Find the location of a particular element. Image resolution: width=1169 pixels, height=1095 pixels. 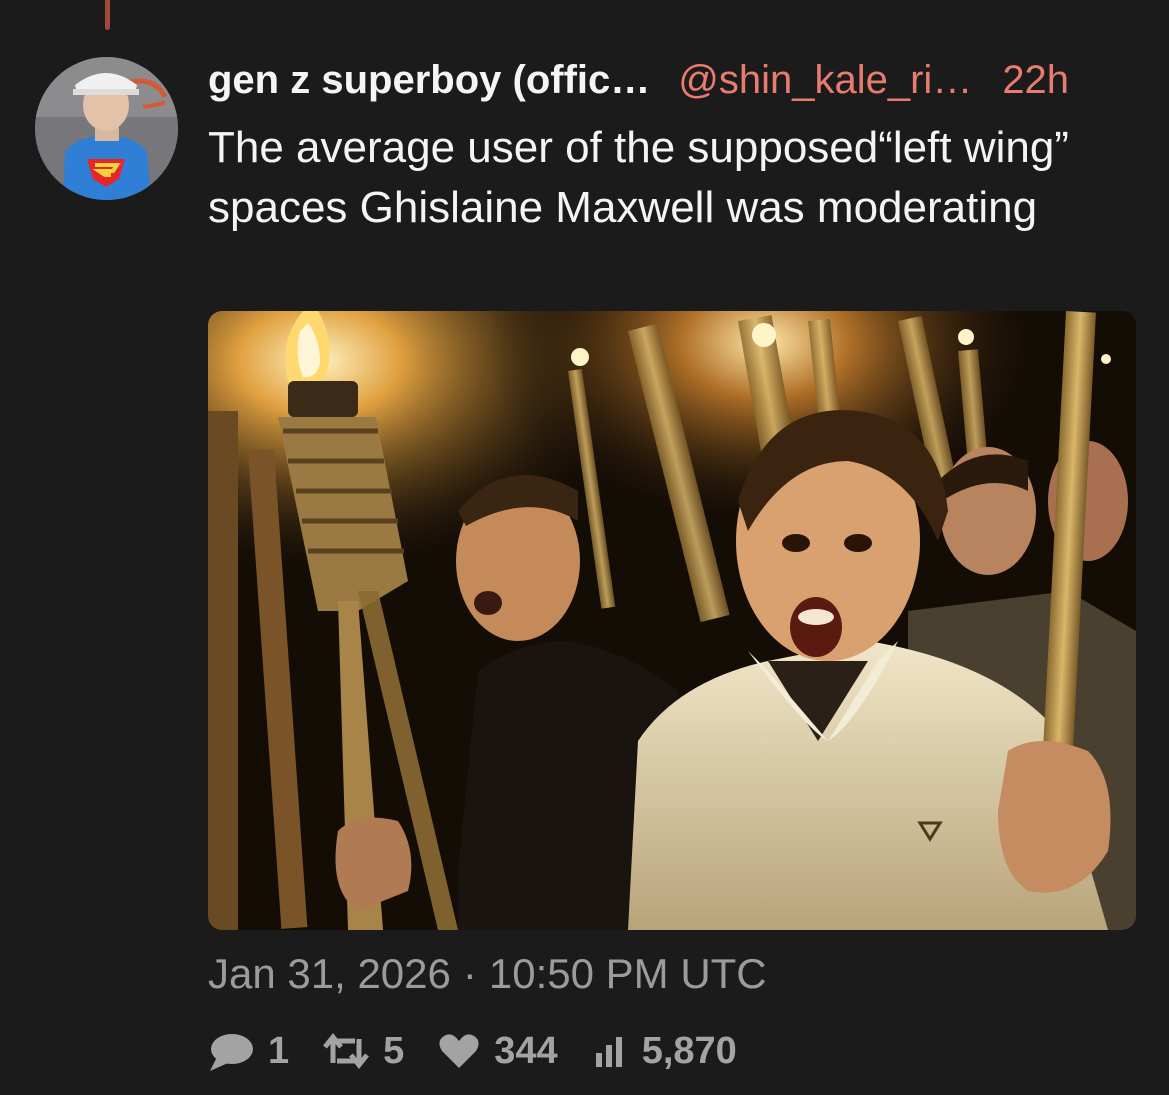

repost-arrows-icon is located at coordinates (346, 1051).